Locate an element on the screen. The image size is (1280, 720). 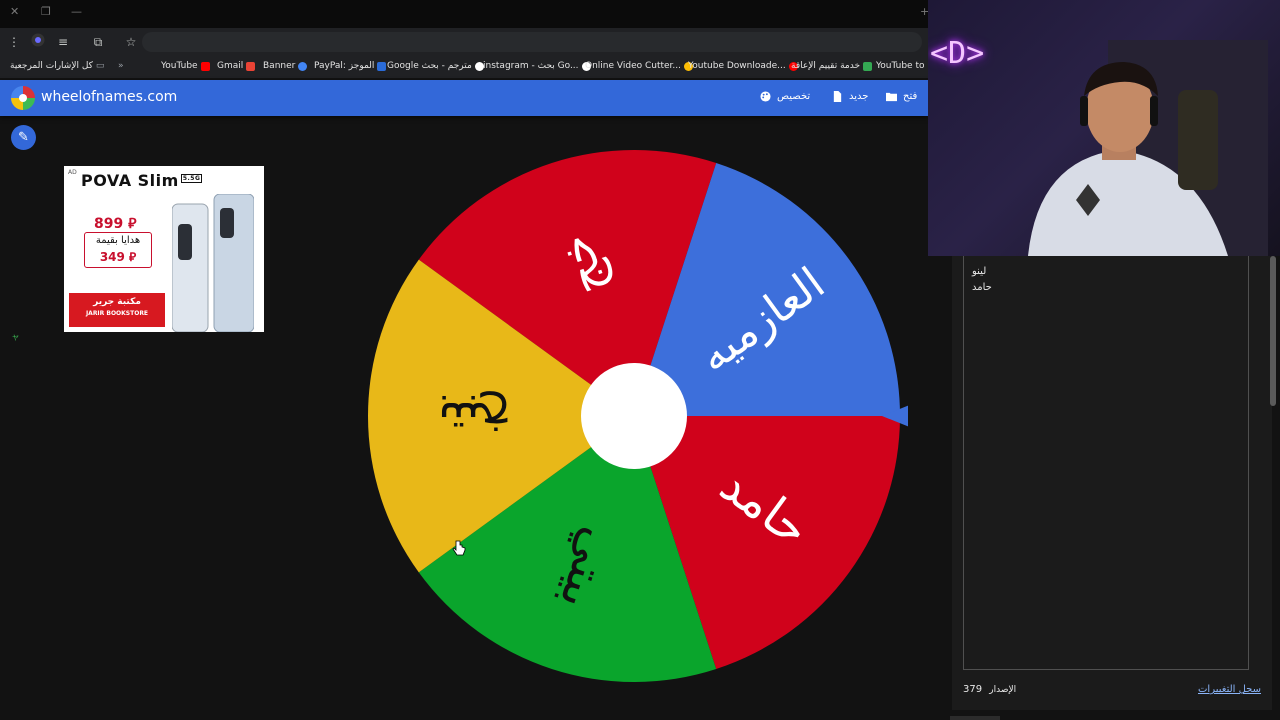
changelog-link: سجل التغييرات is located at coordinates (1229, 689).